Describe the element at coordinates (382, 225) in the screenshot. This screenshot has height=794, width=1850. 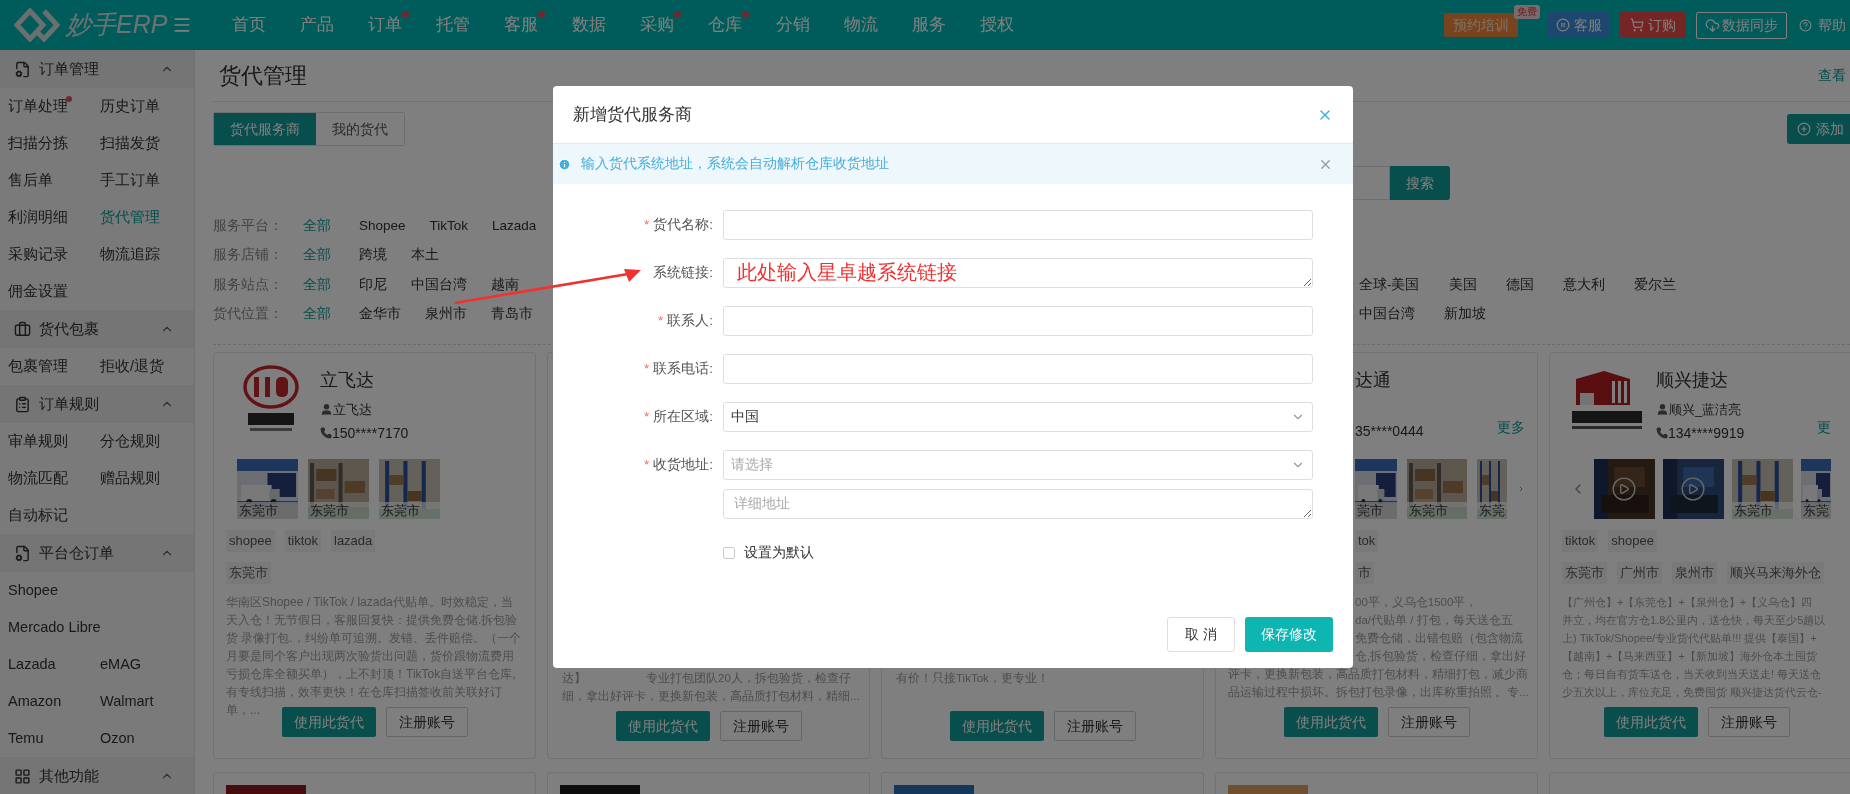
I see `filter-option: Shopee` at that location.